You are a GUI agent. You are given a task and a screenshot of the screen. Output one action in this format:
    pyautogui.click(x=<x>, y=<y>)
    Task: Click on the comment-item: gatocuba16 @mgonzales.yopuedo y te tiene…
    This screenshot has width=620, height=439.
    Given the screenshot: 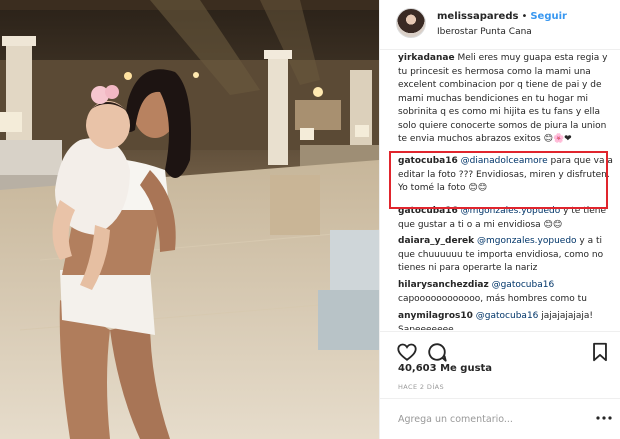 What is the action you would take?
    pyautogui.click(x=507, y=218)
    